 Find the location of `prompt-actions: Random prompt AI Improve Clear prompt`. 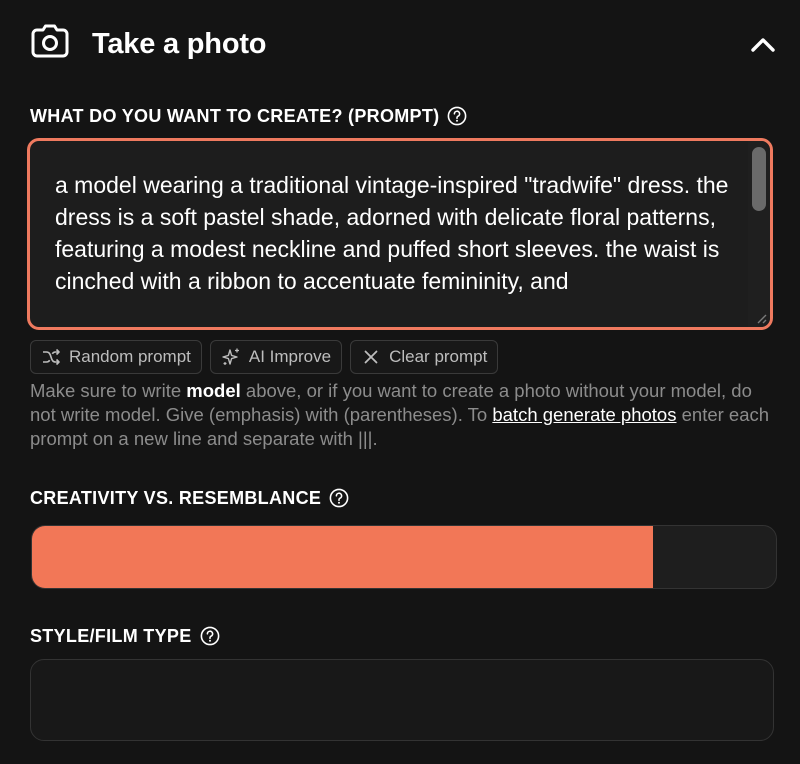

prompt-actions: Random prompt AI Improve Clear prompt is located at coordinates (264, 357).